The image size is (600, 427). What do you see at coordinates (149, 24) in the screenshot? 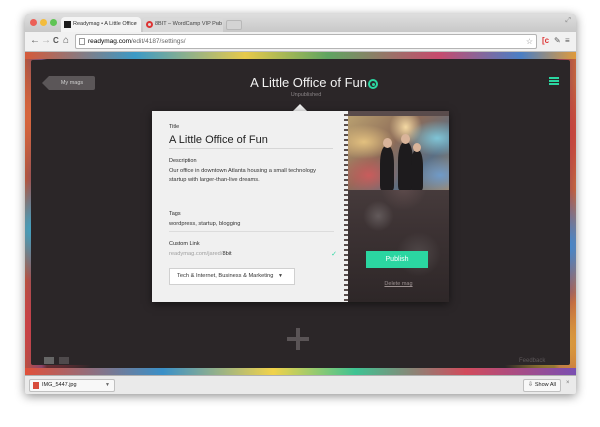
I see `8bit-favicon-icon` at bounding box center [149, 24].